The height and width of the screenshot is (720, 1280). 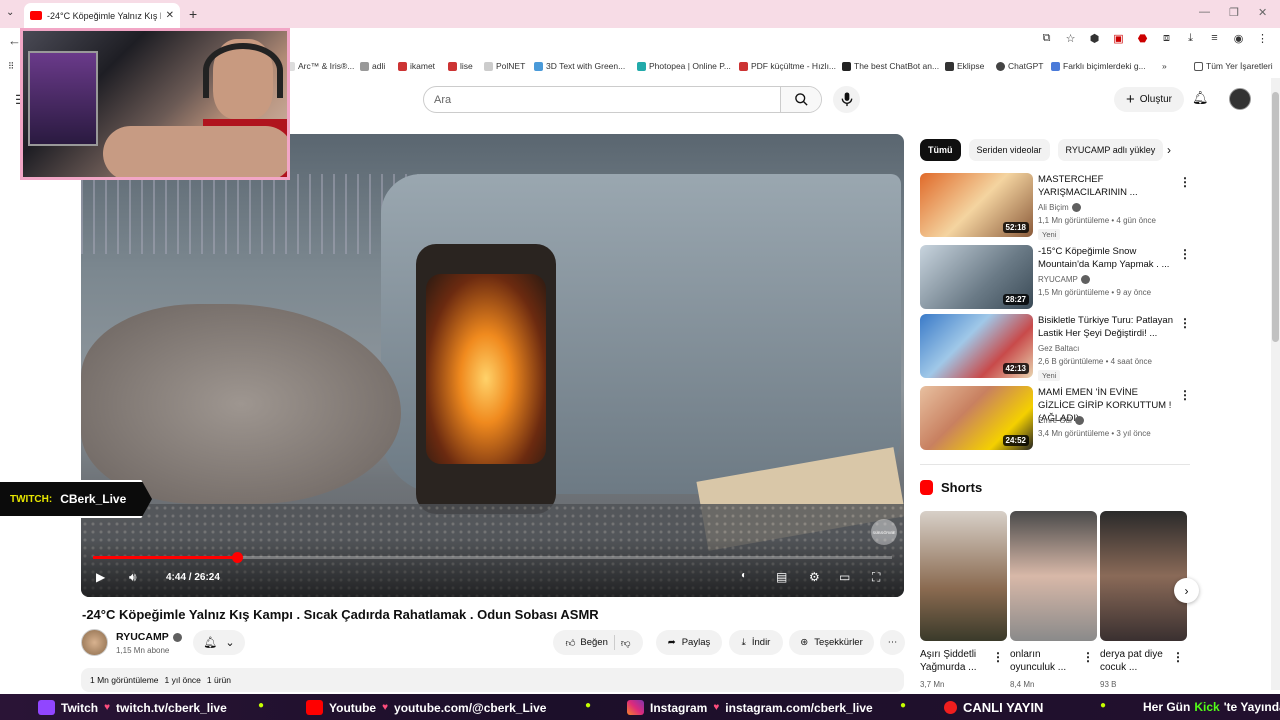 What do you see at coordinates (1190, 39) in the screenshot?
I see `download-icon: ⤓` at bounding box center [1190, 39].